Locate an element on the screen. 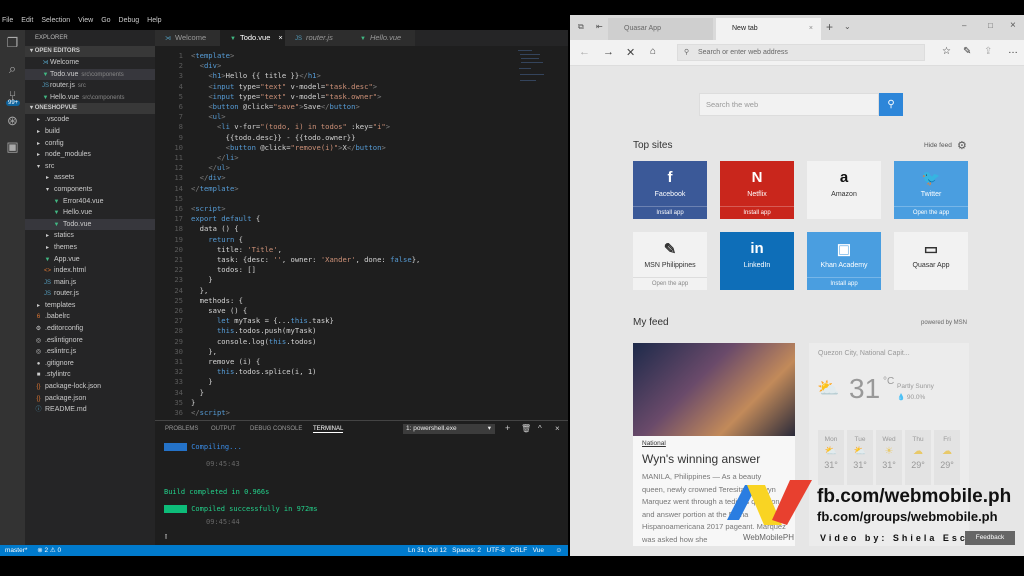  tab-router-js: JS router.js is located at coordinates (317, 38).